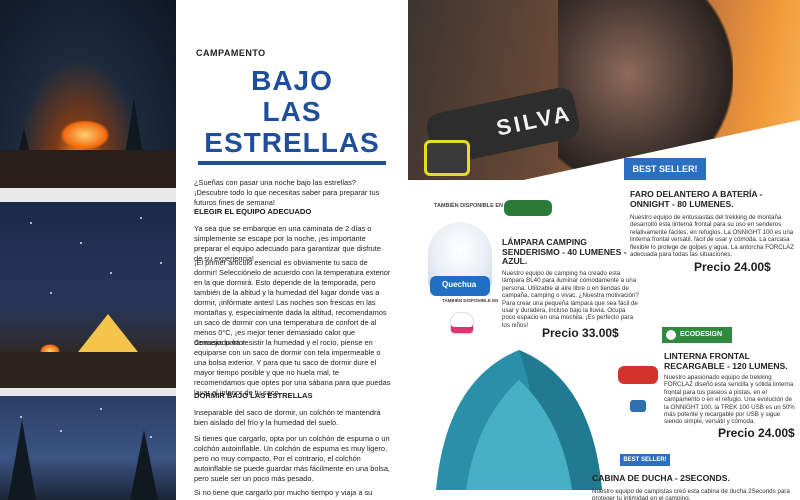 This screenshot has width=800, height=500. What do you see at coordinates (468, 206) in the screenshot?
I see `also-available-label: TAMBIÉN DISPONIBLE EN` at bounding box center [468, 206].